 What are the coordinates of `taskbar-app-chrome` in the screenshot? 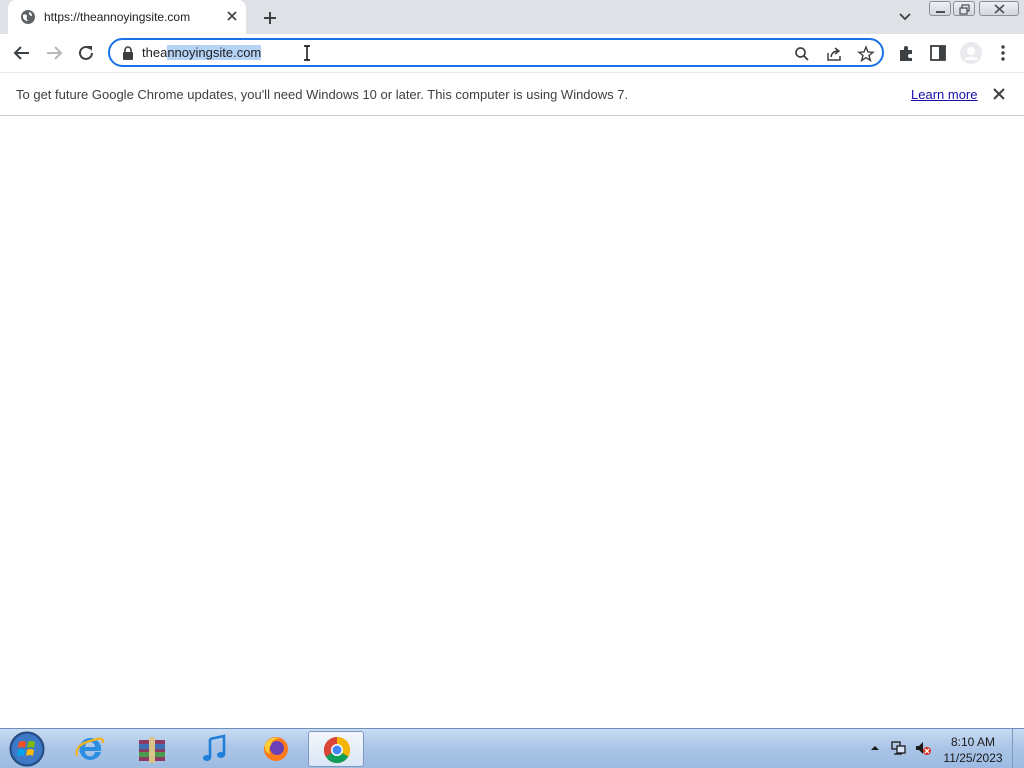 It's located at (336, 749).